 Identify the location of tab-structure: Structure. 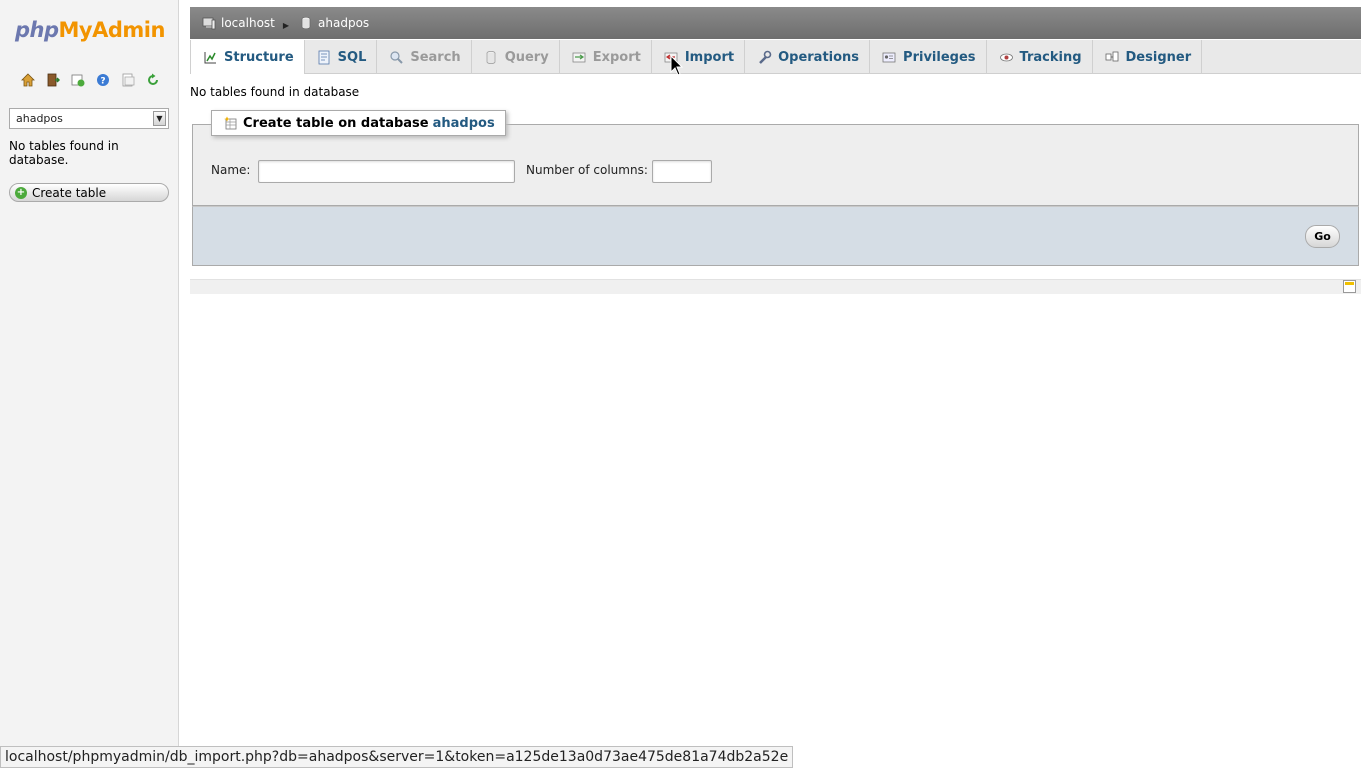
(247, 57).